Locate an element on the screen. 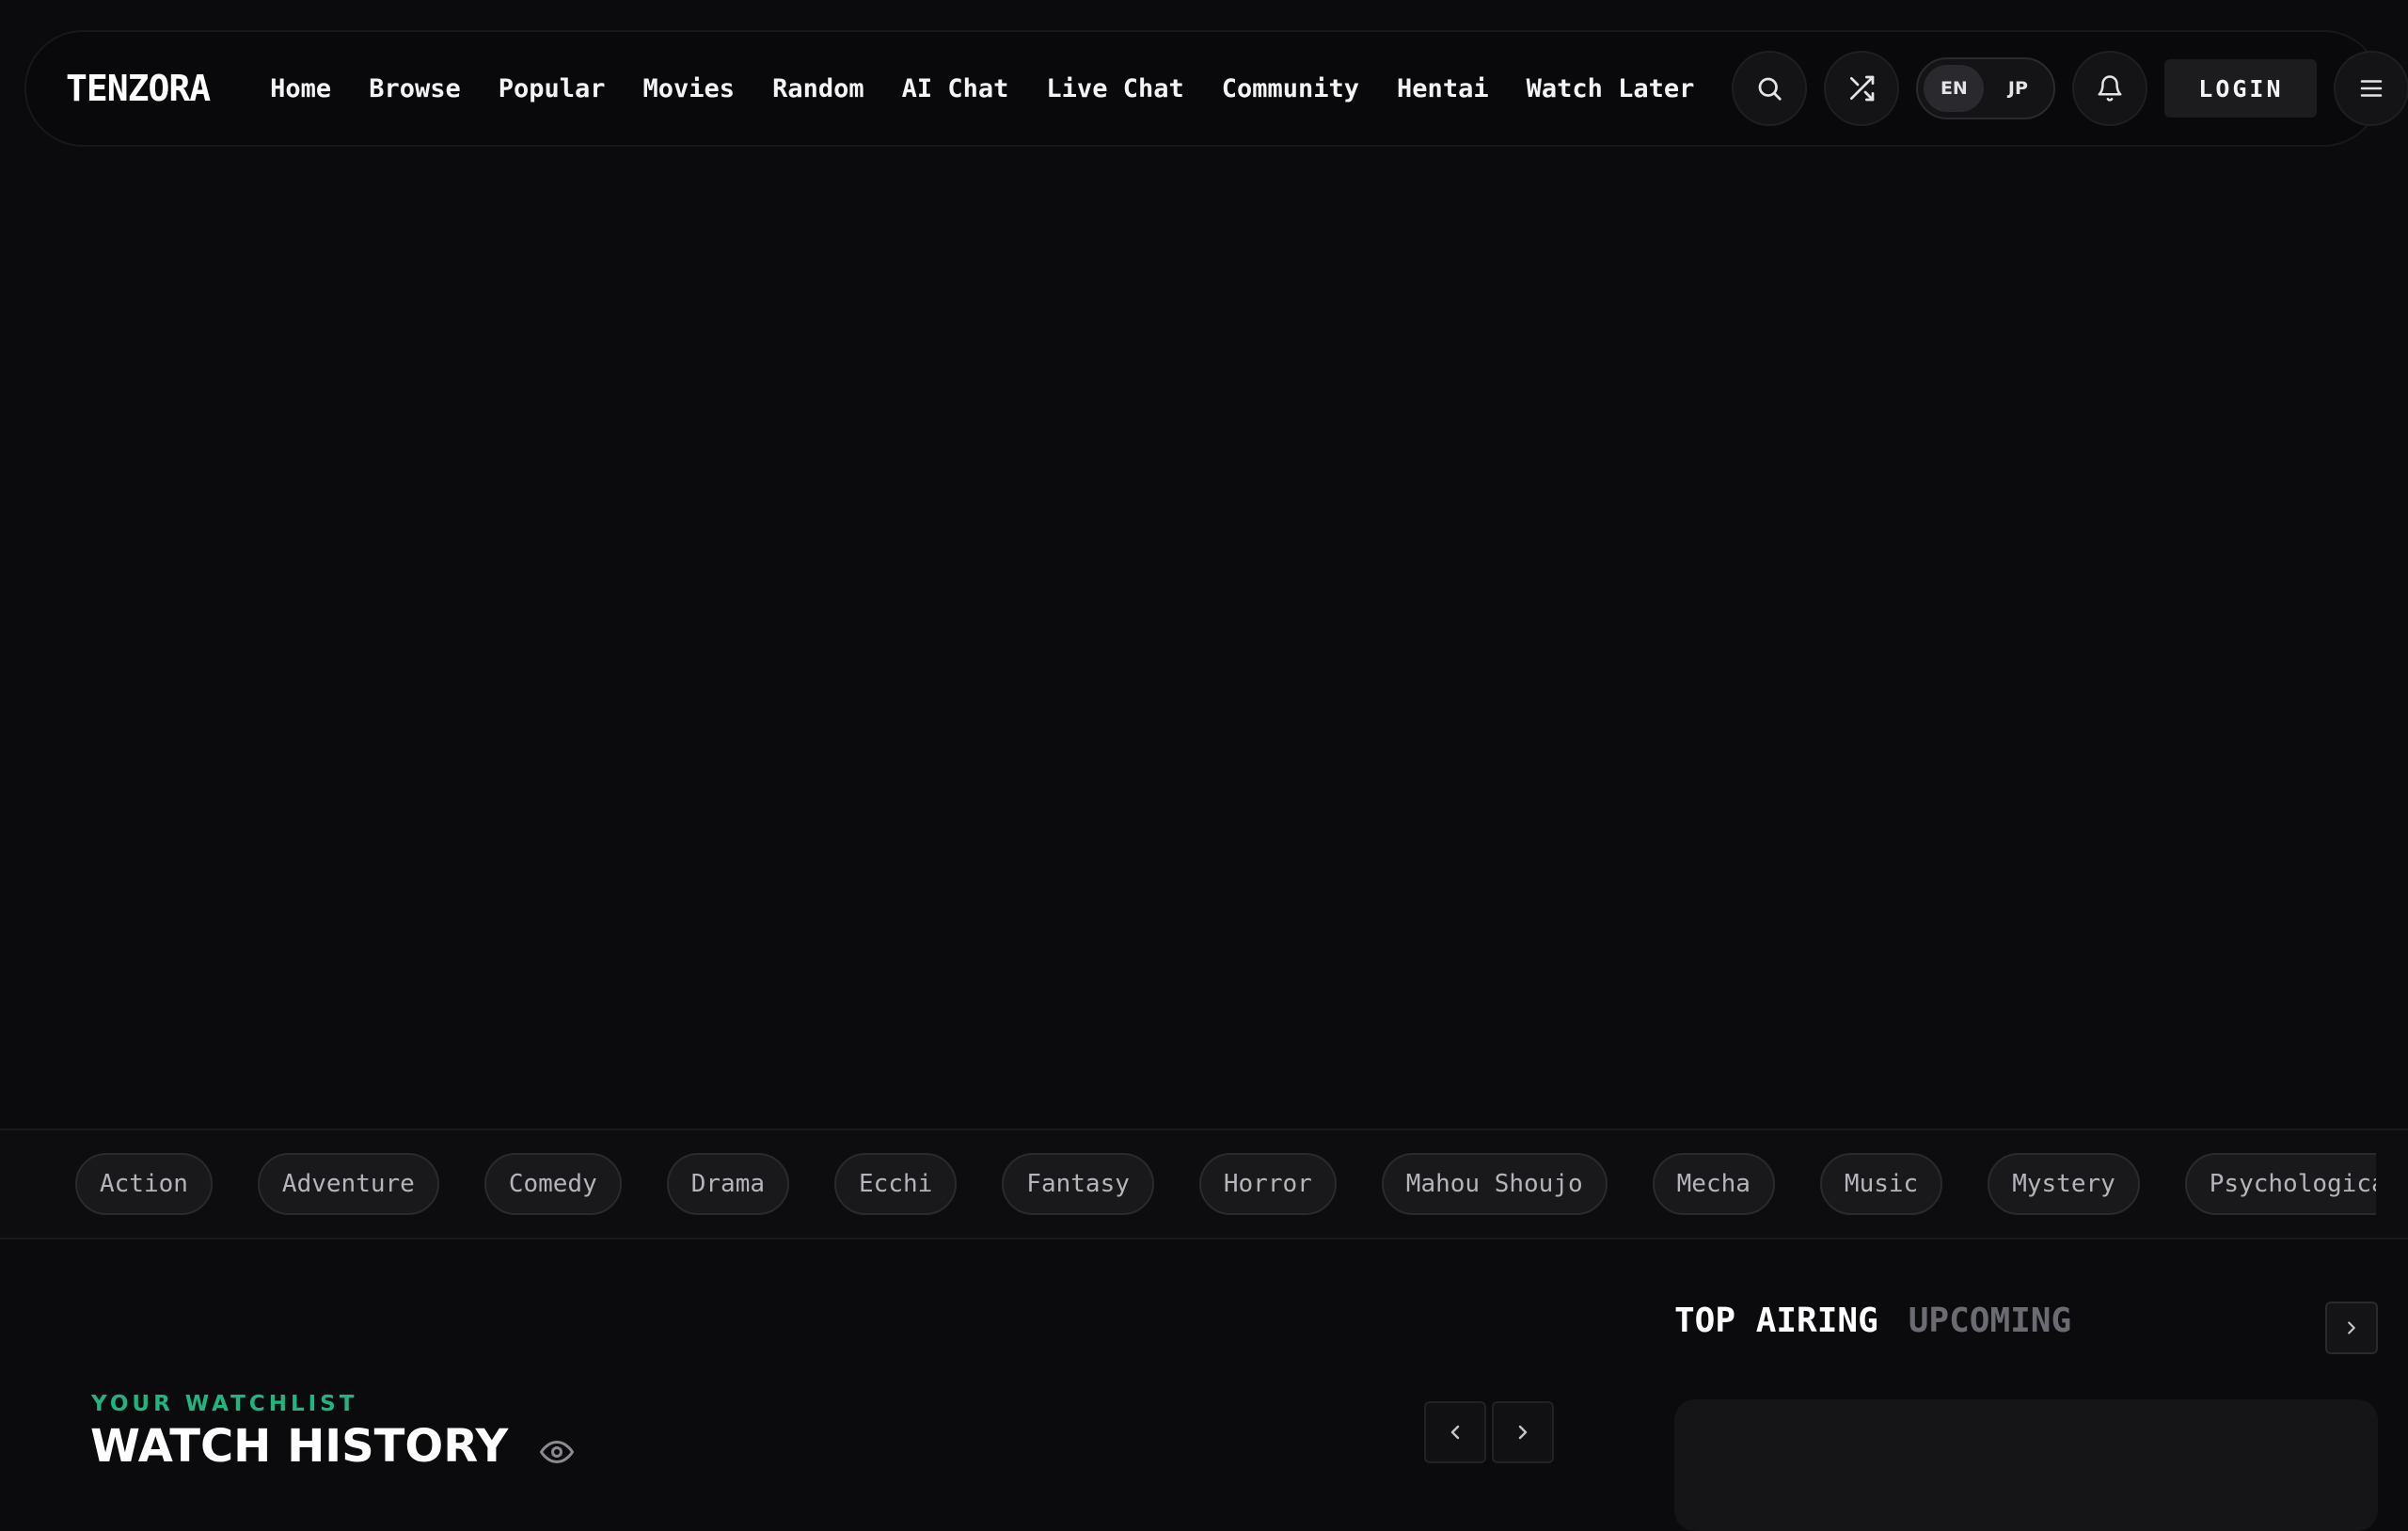  login-button: LOGIN is located at coordinates (2241, 88).